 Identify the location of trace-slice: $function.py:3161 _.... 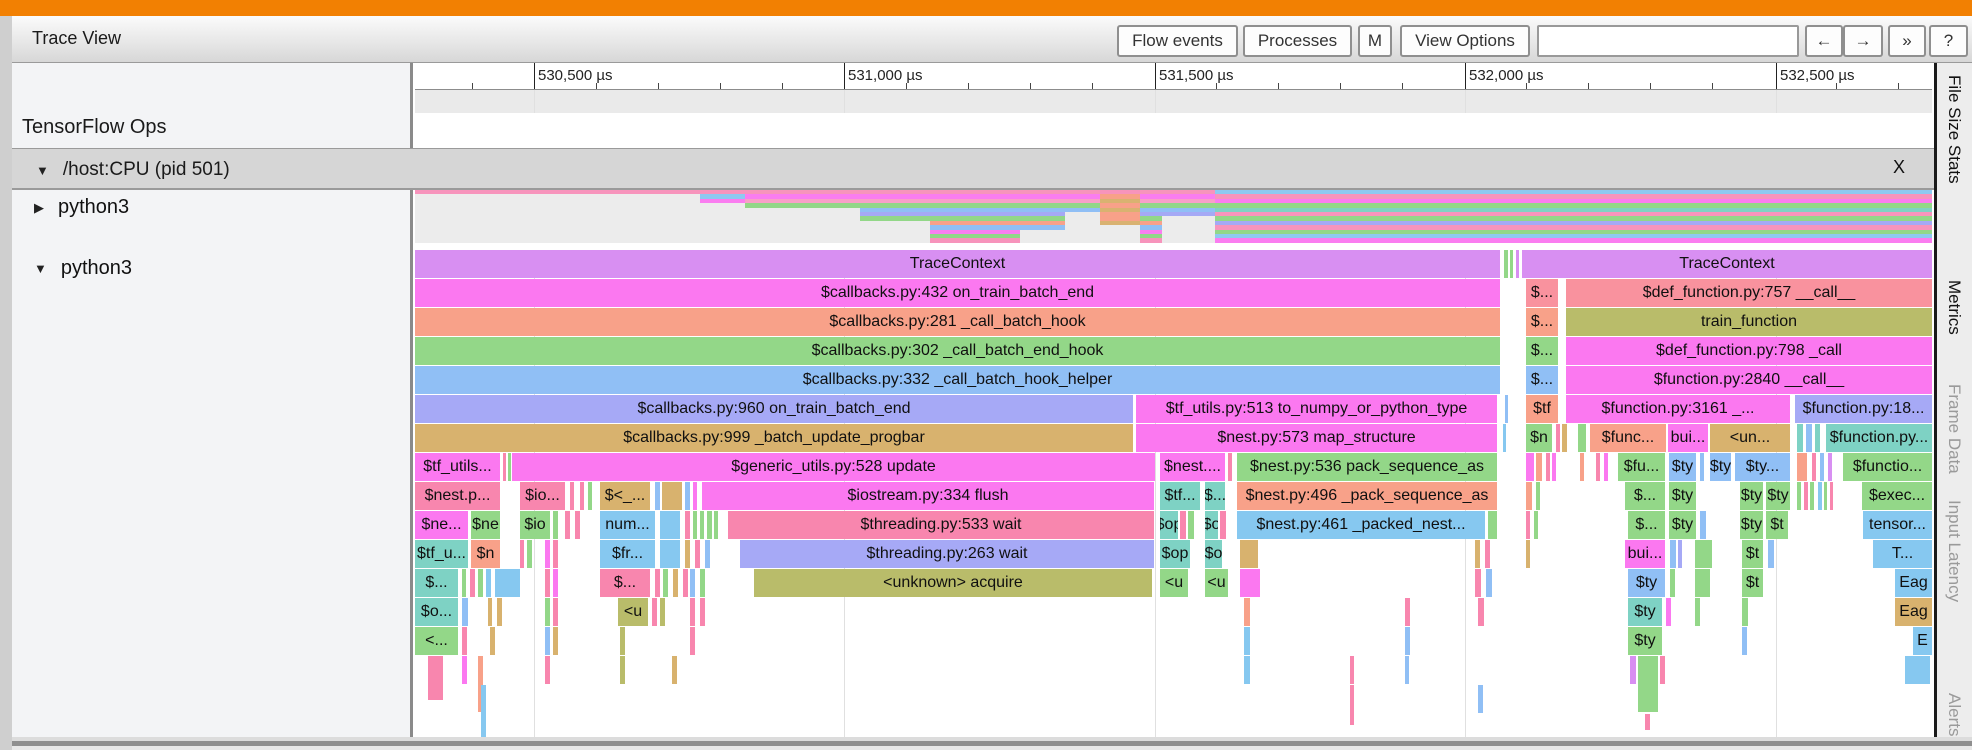
(1678, 409).